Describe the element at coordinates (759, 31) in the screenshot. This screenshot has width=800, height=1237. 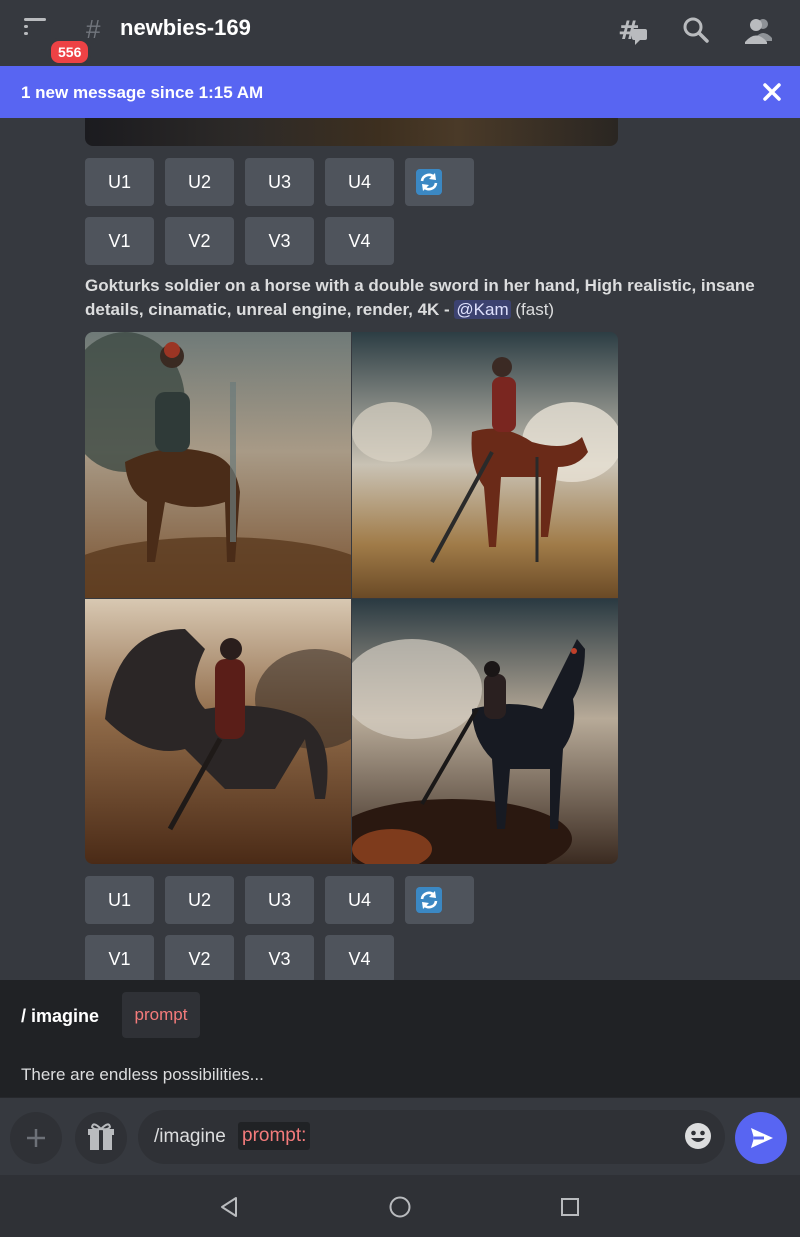
I see `members-icon` at that location.